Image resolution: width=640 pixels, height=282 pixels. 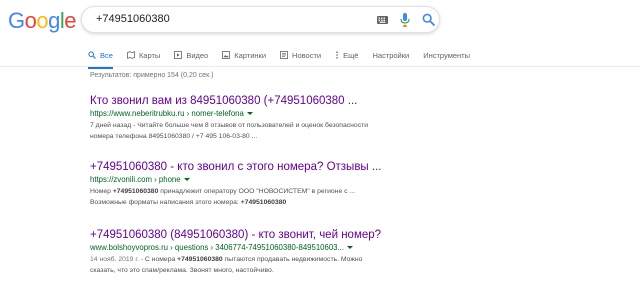 What do you see at coordinates (405, 20) in the screenshot?
I see `microphone-icon` at bounding box center [405, 20].